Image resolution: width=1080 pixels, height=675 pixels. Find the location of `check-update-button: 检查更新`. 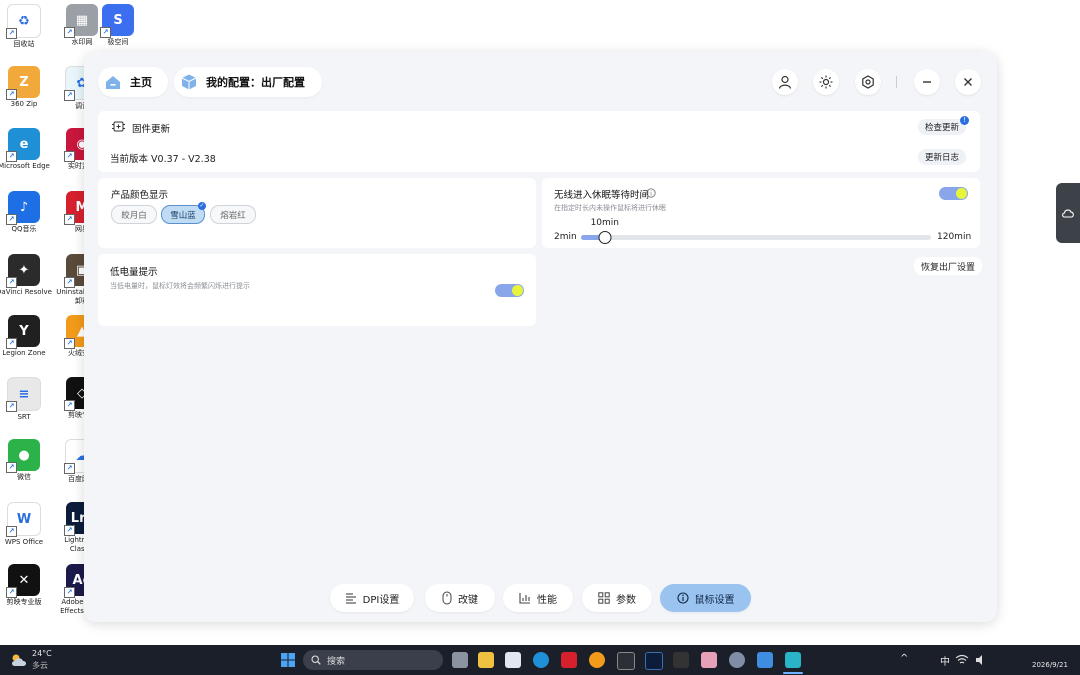

check-update-button: 检查更新 is located at coordinates (942, 127).